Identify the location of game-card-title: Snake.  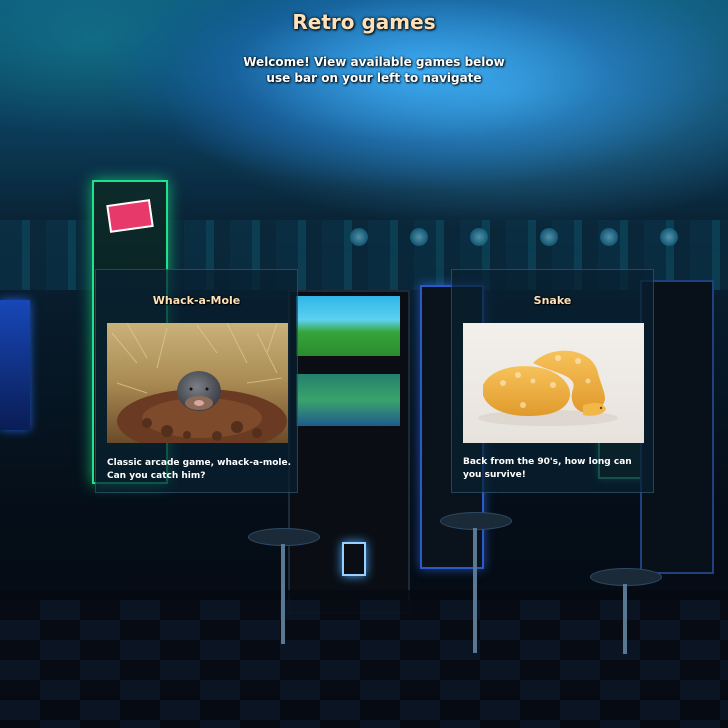
(552, 300).